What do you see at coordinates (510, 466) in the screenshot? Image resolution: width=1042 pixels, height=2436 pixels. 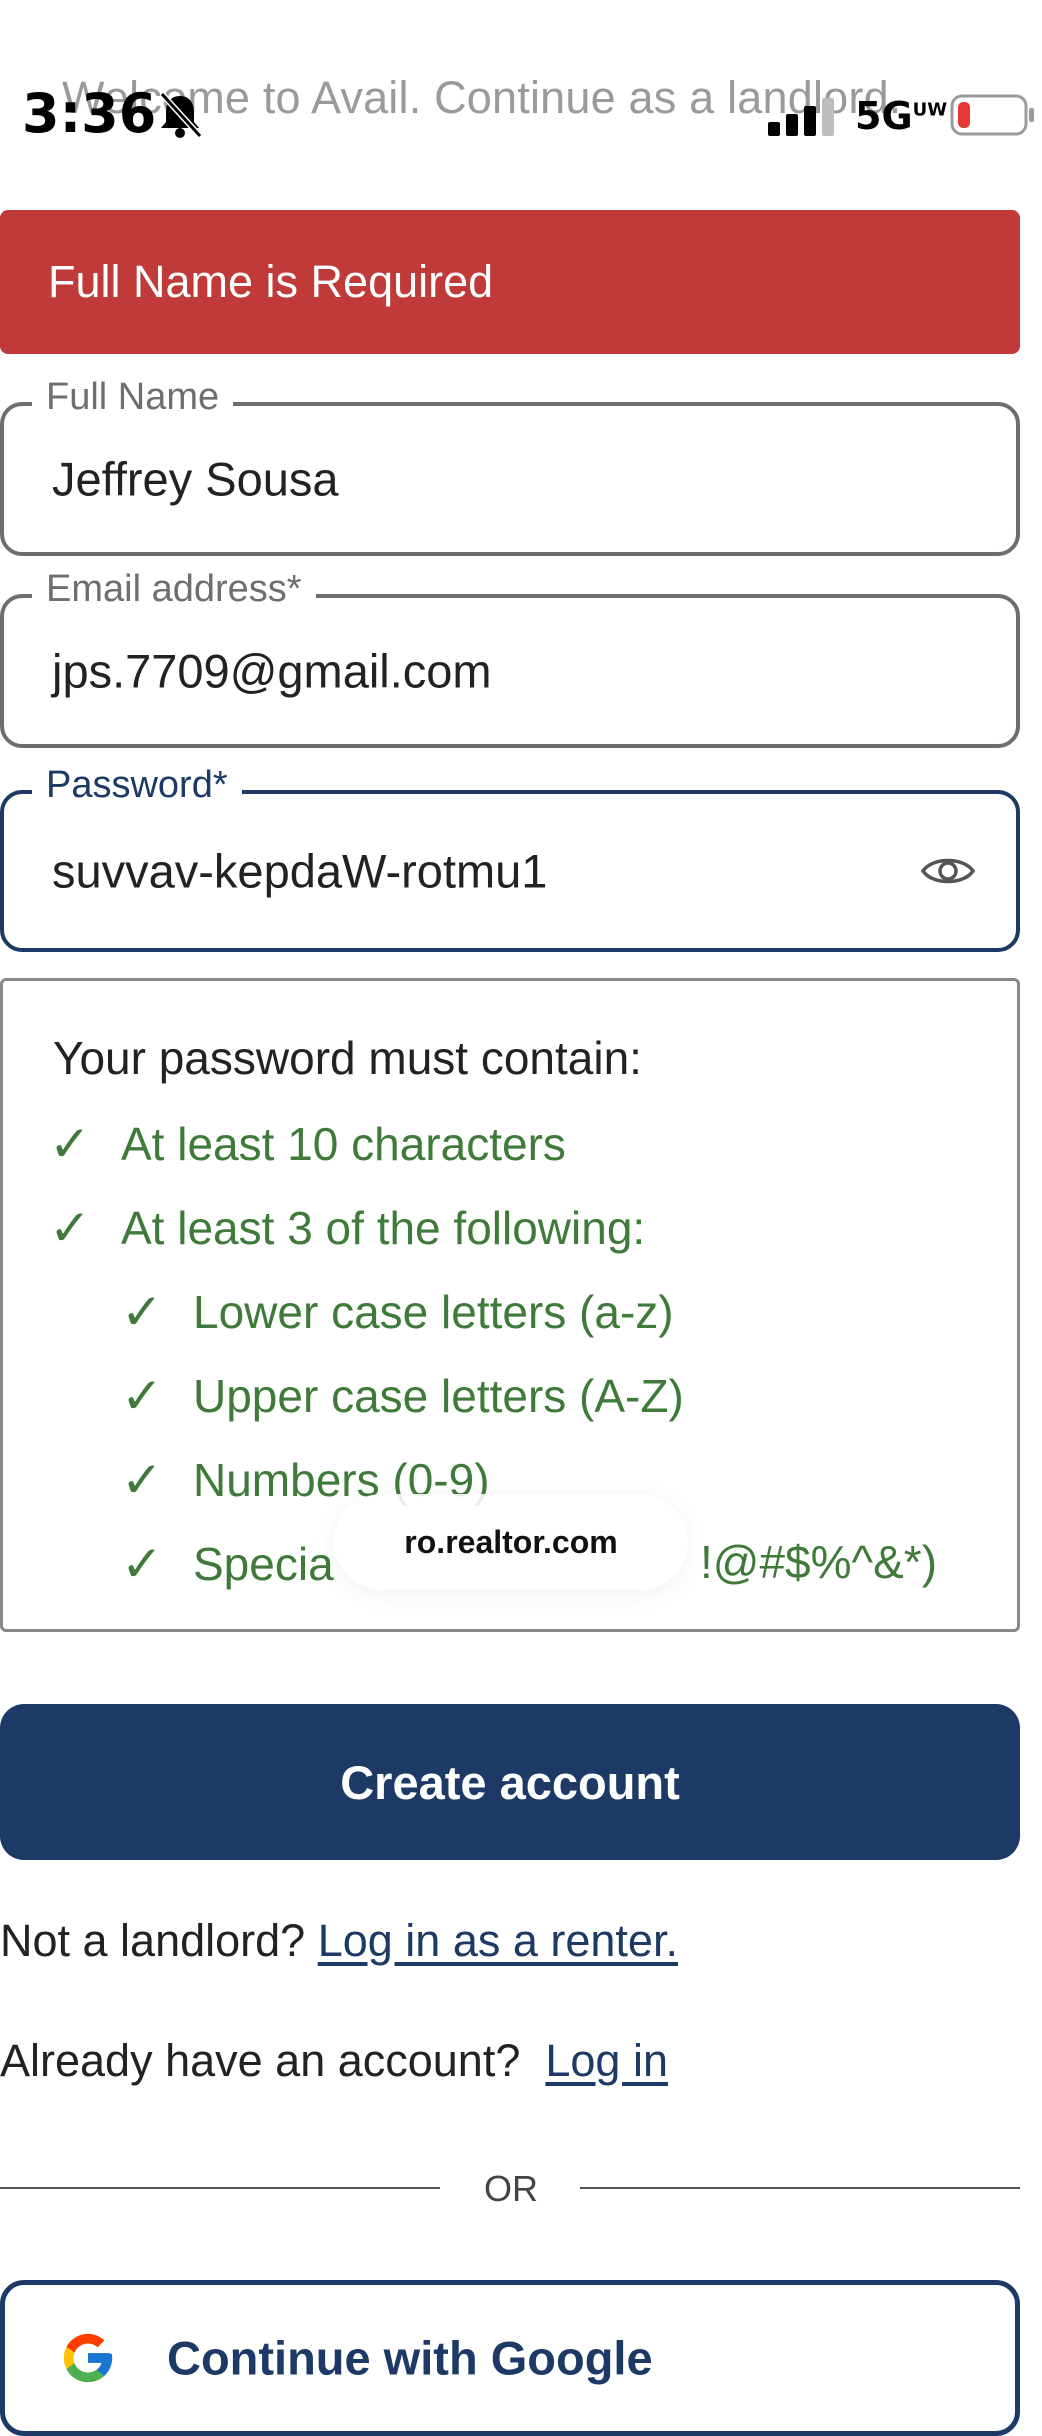 I see `full-name-field: Full Name Jeffrey Sousa` at bounding box center [510, 466].